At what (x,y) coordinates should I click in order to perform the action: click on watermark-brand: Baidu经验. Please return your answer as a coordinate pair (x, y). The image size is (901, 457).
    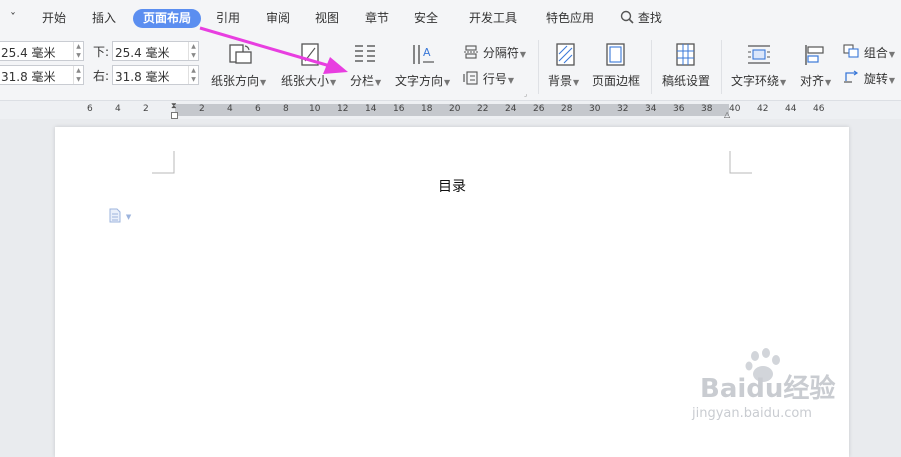
    Looking at the image, I should click on (768, 389).